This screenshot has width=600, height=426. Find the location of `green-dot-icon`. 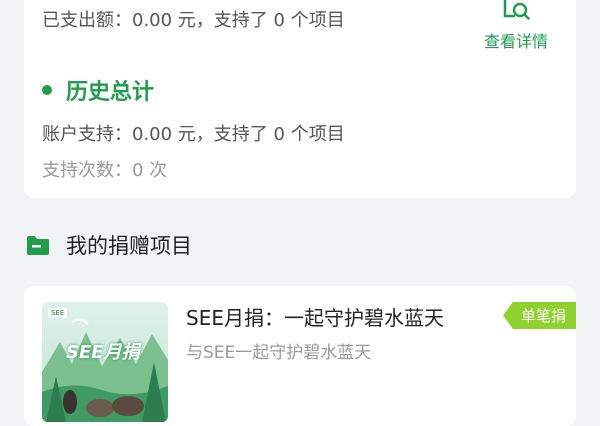

green-dot-icon is located at coordinates (47, 90).